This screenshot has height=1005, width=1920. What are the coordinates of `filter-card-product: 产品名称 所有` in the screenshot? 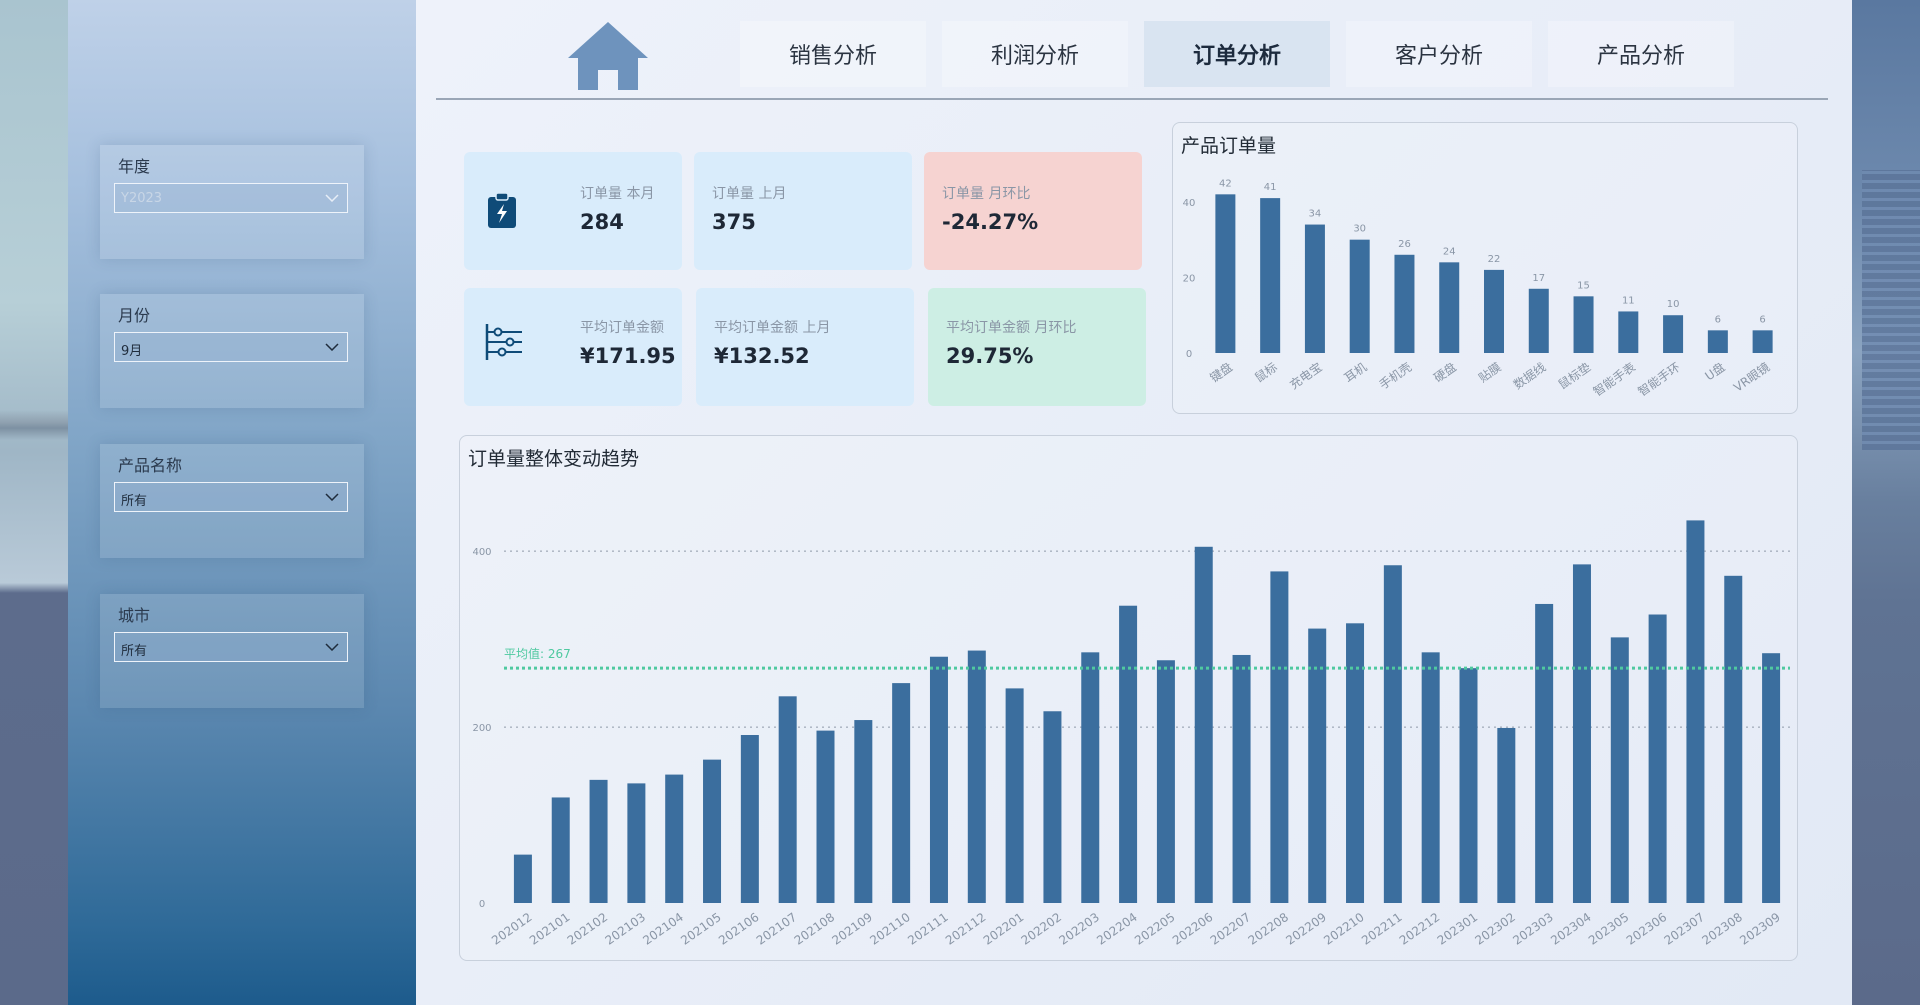 It's located at (232, 501).